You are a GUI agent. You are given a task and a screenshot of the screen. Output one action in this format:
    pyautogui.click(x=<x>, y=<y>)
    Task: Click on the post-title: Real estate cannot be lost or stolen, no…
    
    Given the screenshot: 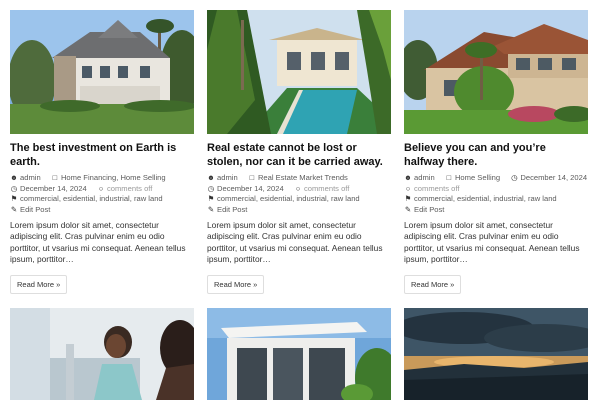 What is the action you would take?
    pyautogui.click(x=299, y=155)
    